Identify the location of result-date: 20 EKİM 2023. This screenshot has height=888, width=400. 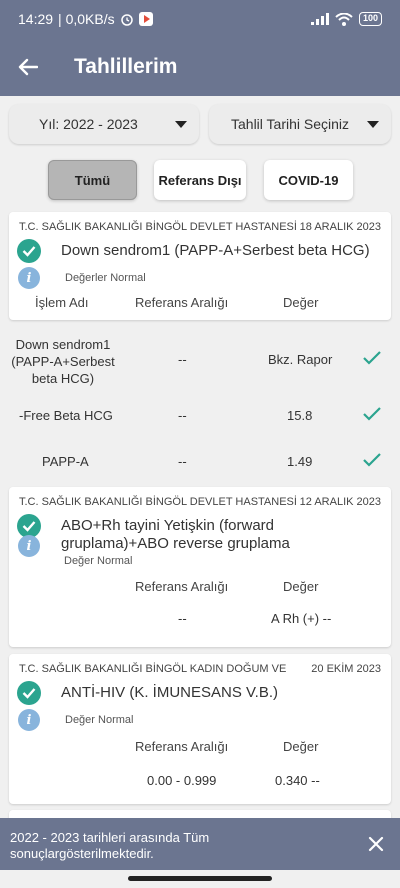
(346, 669).